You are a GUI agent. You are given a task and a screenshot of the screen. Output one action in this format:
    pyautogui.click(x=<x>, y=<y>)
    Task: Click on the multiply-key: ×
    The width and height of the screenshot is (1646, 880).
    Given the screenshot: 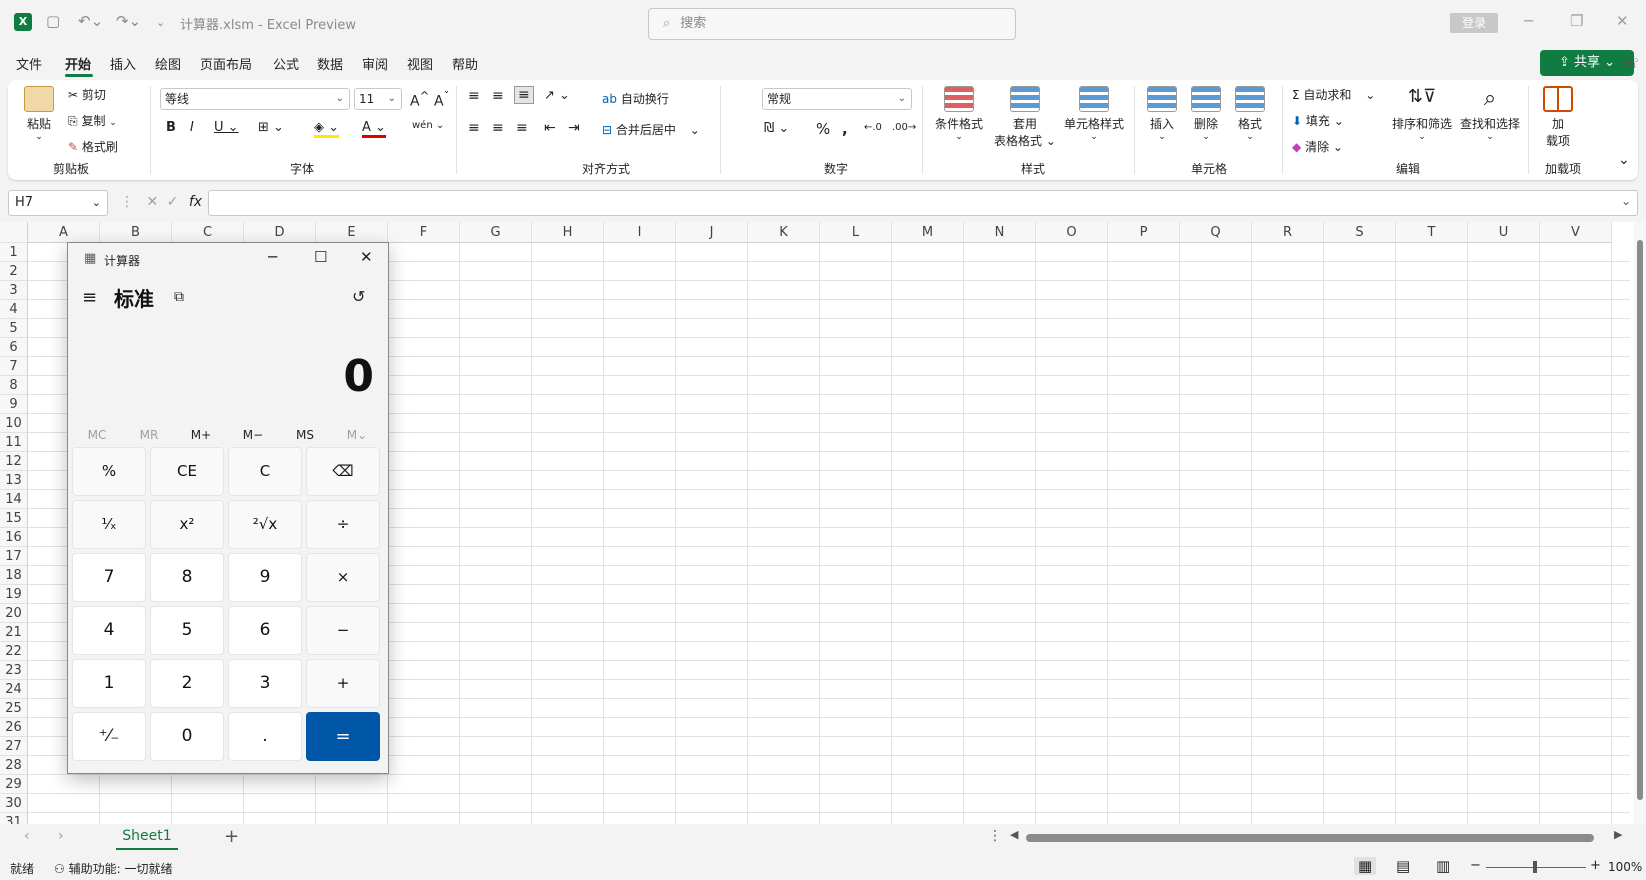 What is the action you would take?
    pyautogui.click(x=343, y=577)
    